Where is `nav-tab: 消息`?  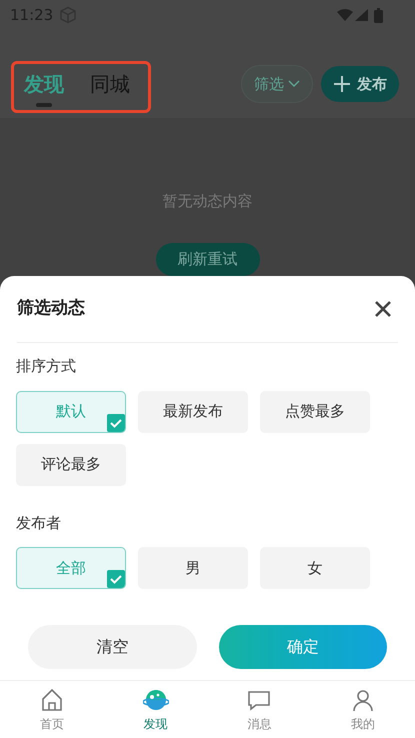
nav-tab: 消息 is located at coordinates (260, 709).